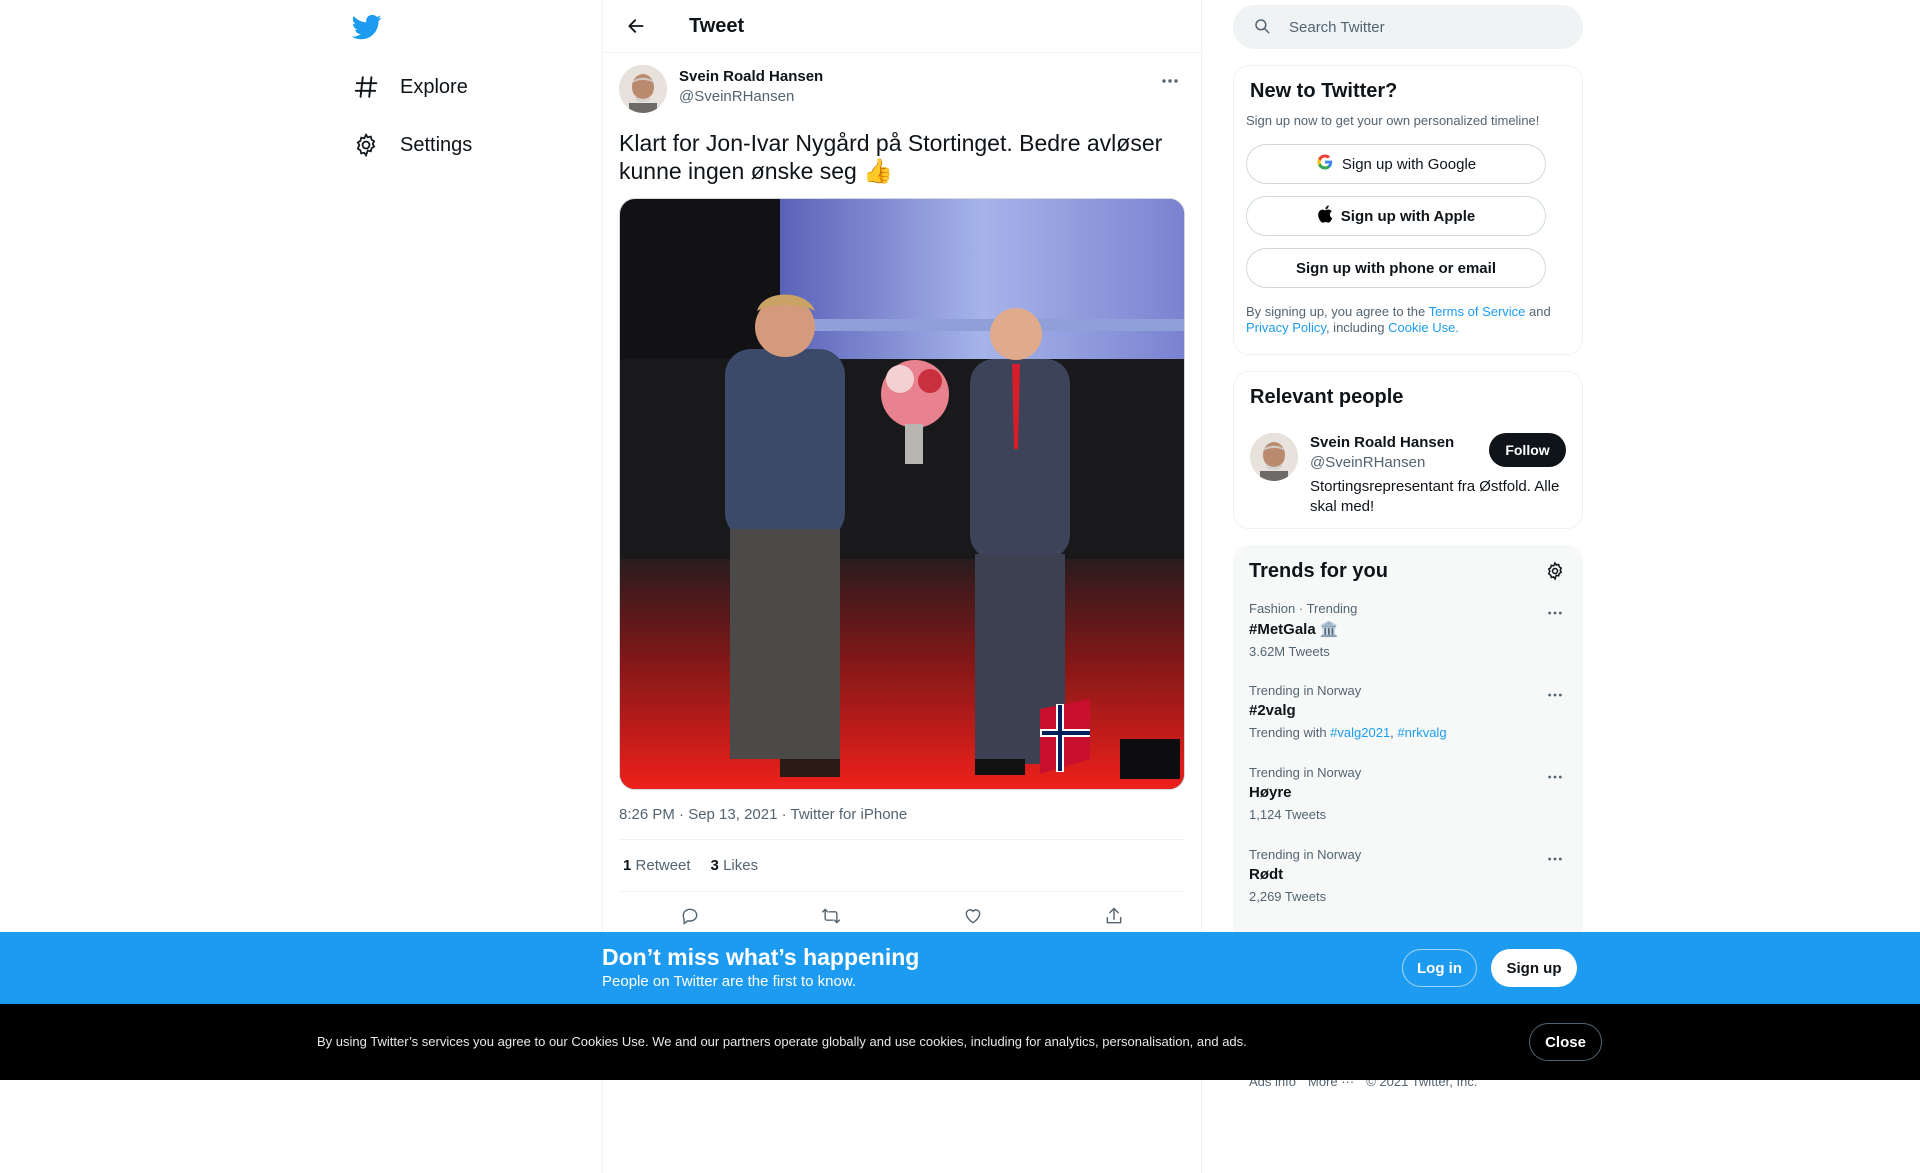 The height and width of the screenshot is (1173, 1920). I want to click on likes-count: 3, so click(714, 865).